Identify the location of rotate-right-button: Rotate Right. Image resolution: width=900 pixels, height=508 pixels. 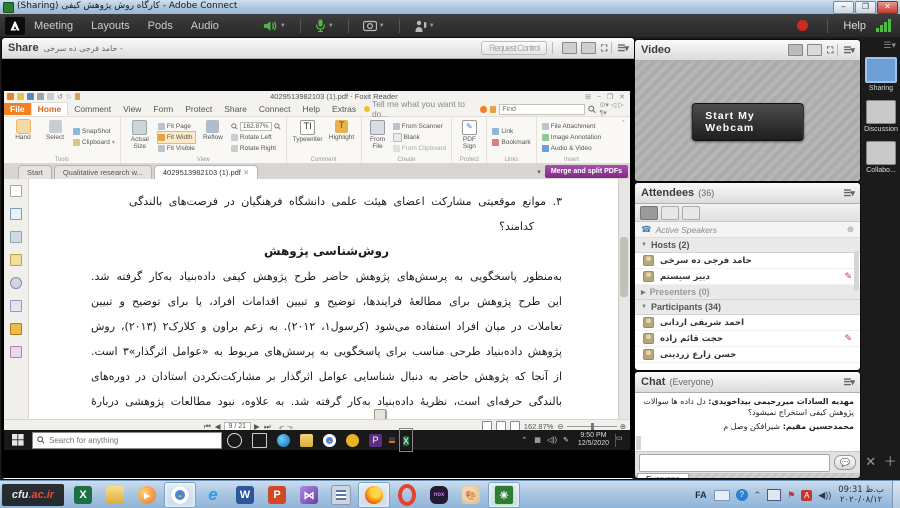
(255, 148).